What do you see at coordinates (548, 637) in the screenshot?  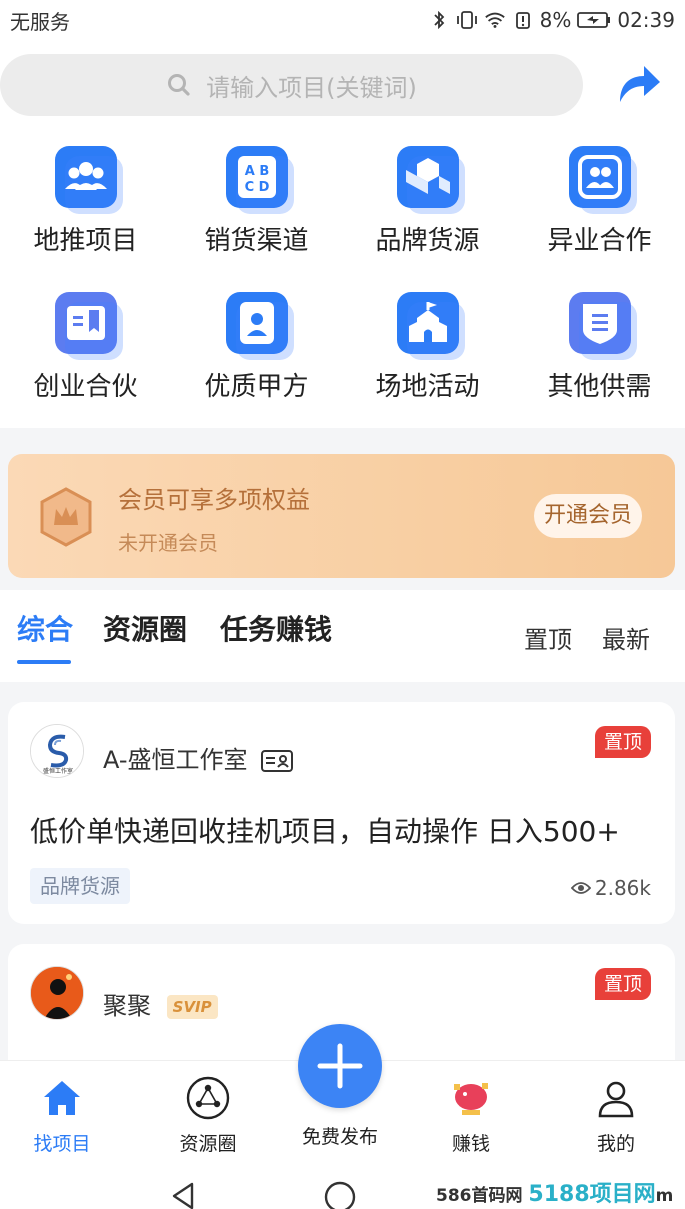 I see `sort-top: 置顶` at bounding box center [548, 637].